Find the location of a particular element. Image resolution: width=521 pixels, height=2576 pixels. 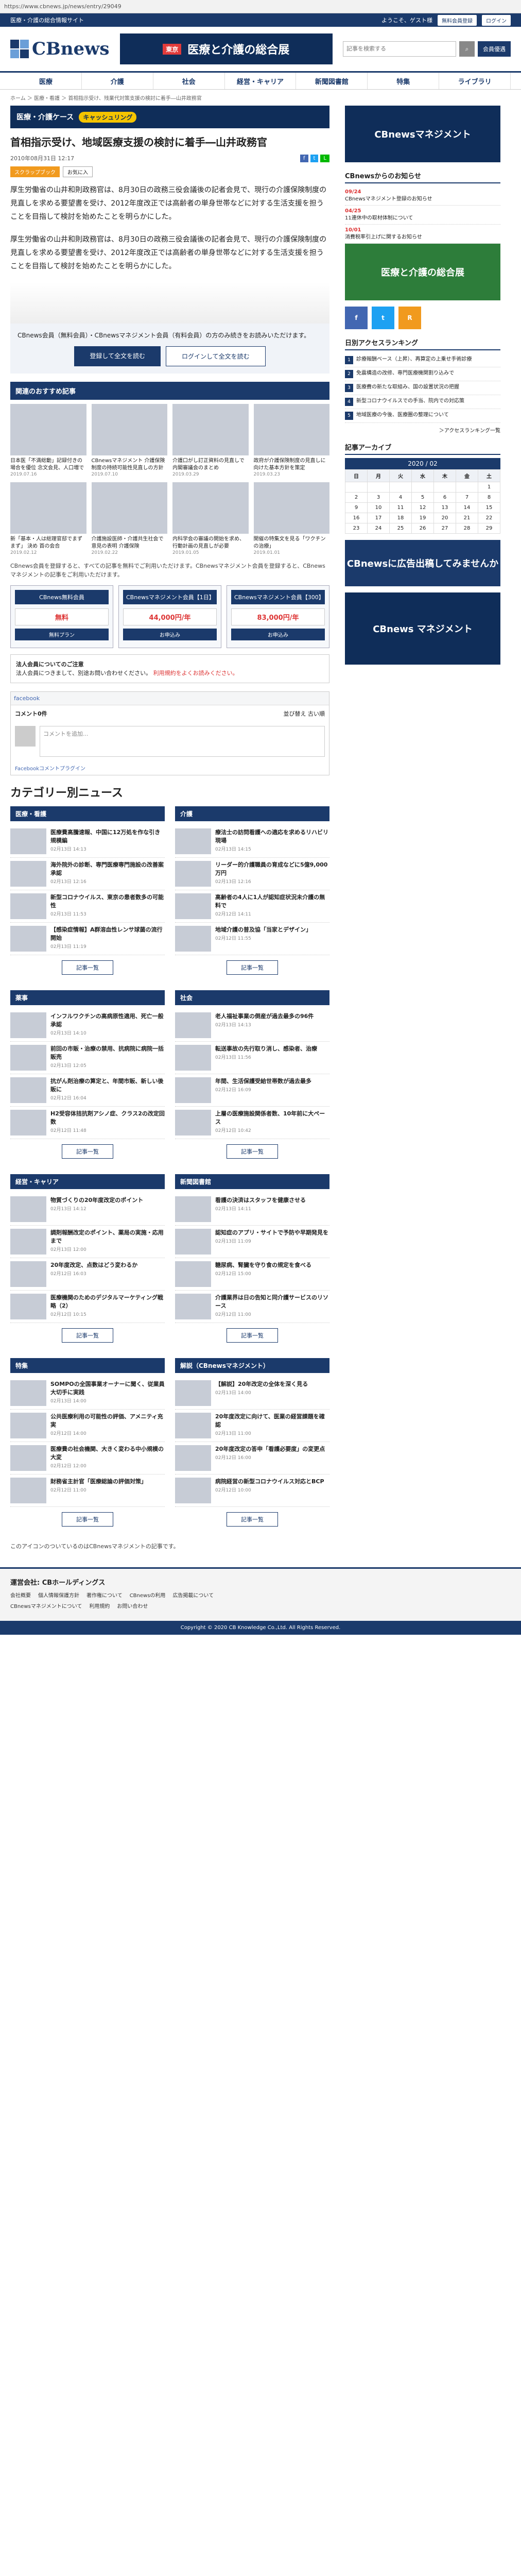

category-item: 調剤報酬改定のポイント、薬局の実施・応用まで 02月13日 12:00 is located at coordinates (88, 1242).